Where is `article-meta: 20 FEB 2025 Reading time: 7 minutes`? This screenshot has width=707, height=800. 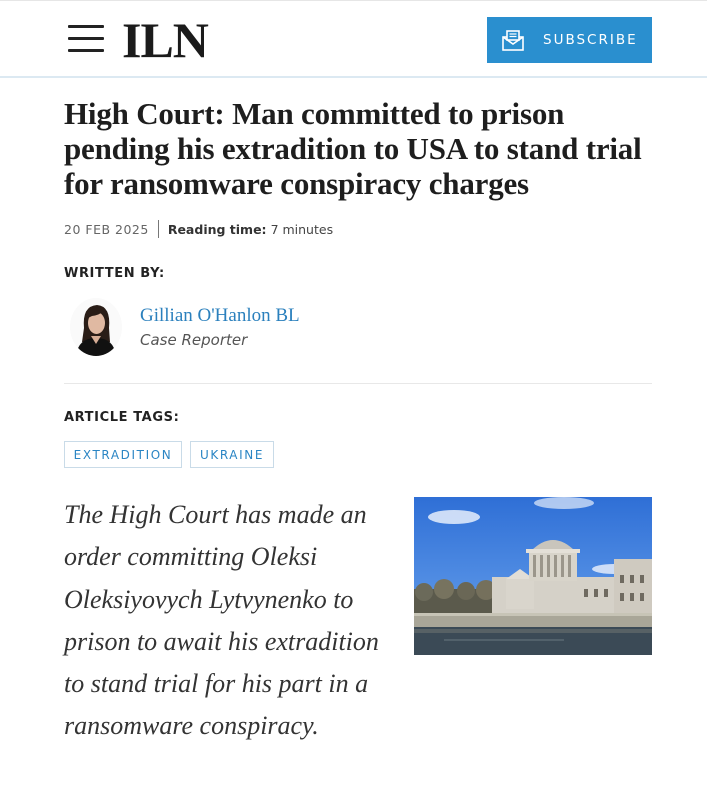 article-meta: 20 FEB 2025 Reading time: 7 minutes is located at coordinates (198, 229).